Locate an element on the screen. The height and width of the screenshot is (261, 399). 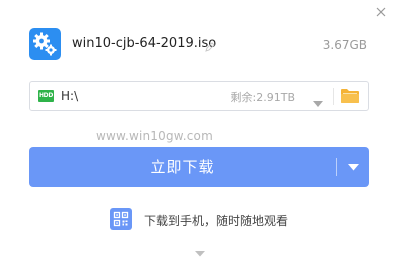
close-icon is located at coordinates (381, 12).